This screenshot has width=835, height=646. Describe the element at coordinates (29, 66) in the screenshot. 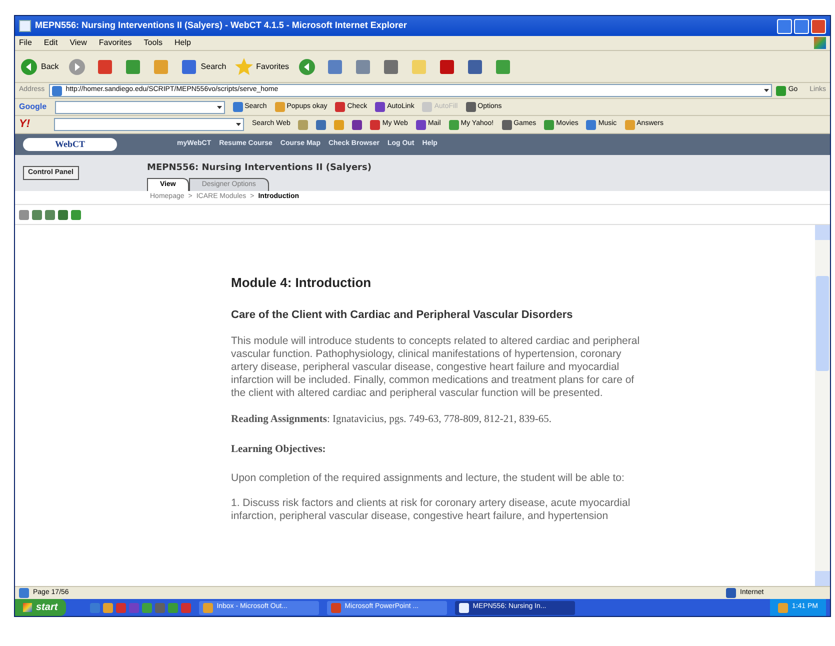

I see `back-icon` at that location.